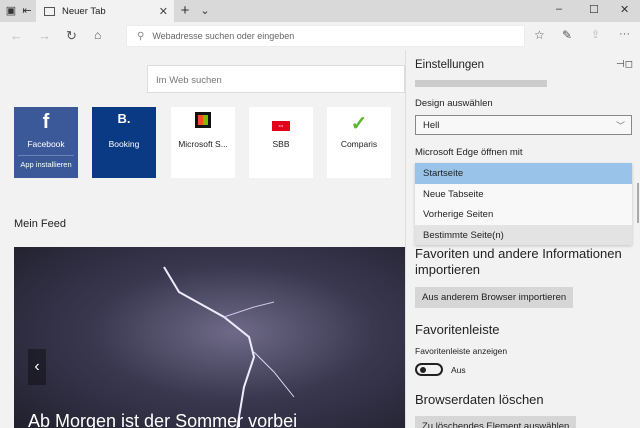 This screenshot has width=640, height=428. I want to click on forward-icon: →, so click(44, 35).